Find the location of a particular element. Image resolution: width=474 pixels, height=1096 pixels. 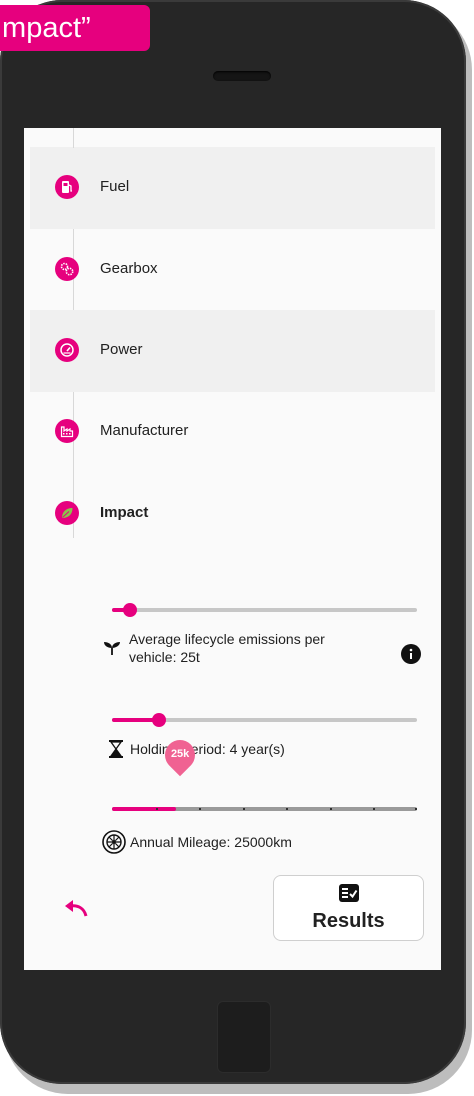

step-label: Manufacturer is located at coordinates (144, 430).